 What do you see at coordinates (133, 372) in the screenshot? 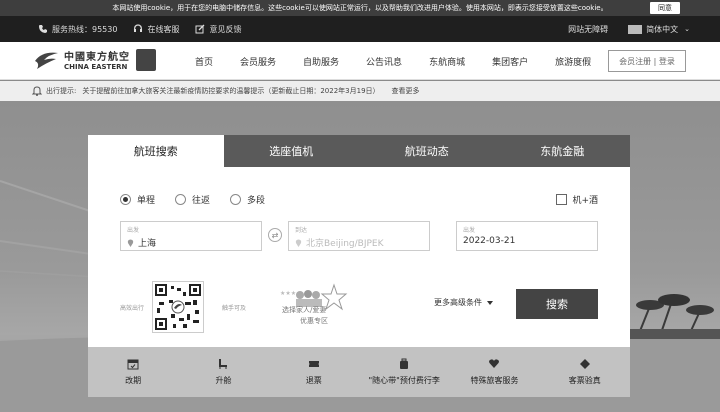
I see `quick-reschedule: 改期` at bounding box center [133, 372].